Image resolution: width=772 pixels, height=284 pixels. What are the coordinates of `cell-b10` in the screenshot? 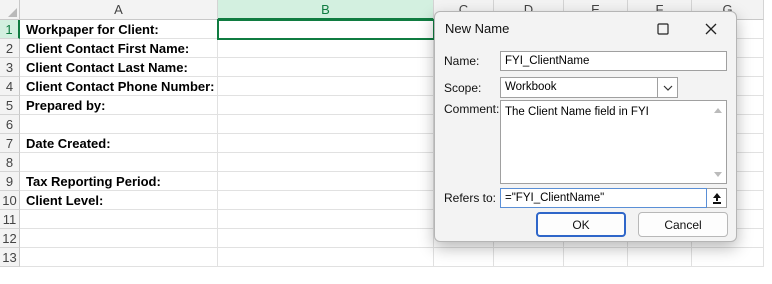 It's located at (326, 200).